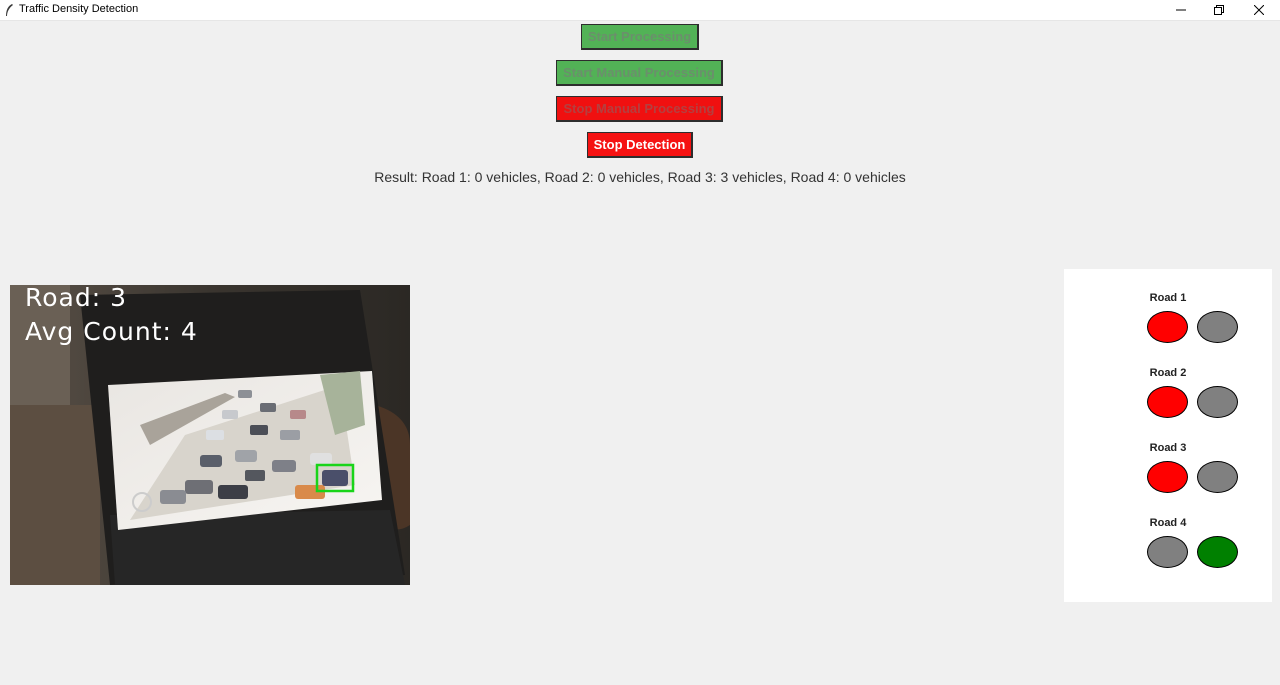 Image resolution: width=1280 pixels, height=685 pixels. What do you see at coordinates (111, 331) in the screenshot?
I see `avg-count-overlay-text: Avg Count: 4` at bounding box center [111, 331].